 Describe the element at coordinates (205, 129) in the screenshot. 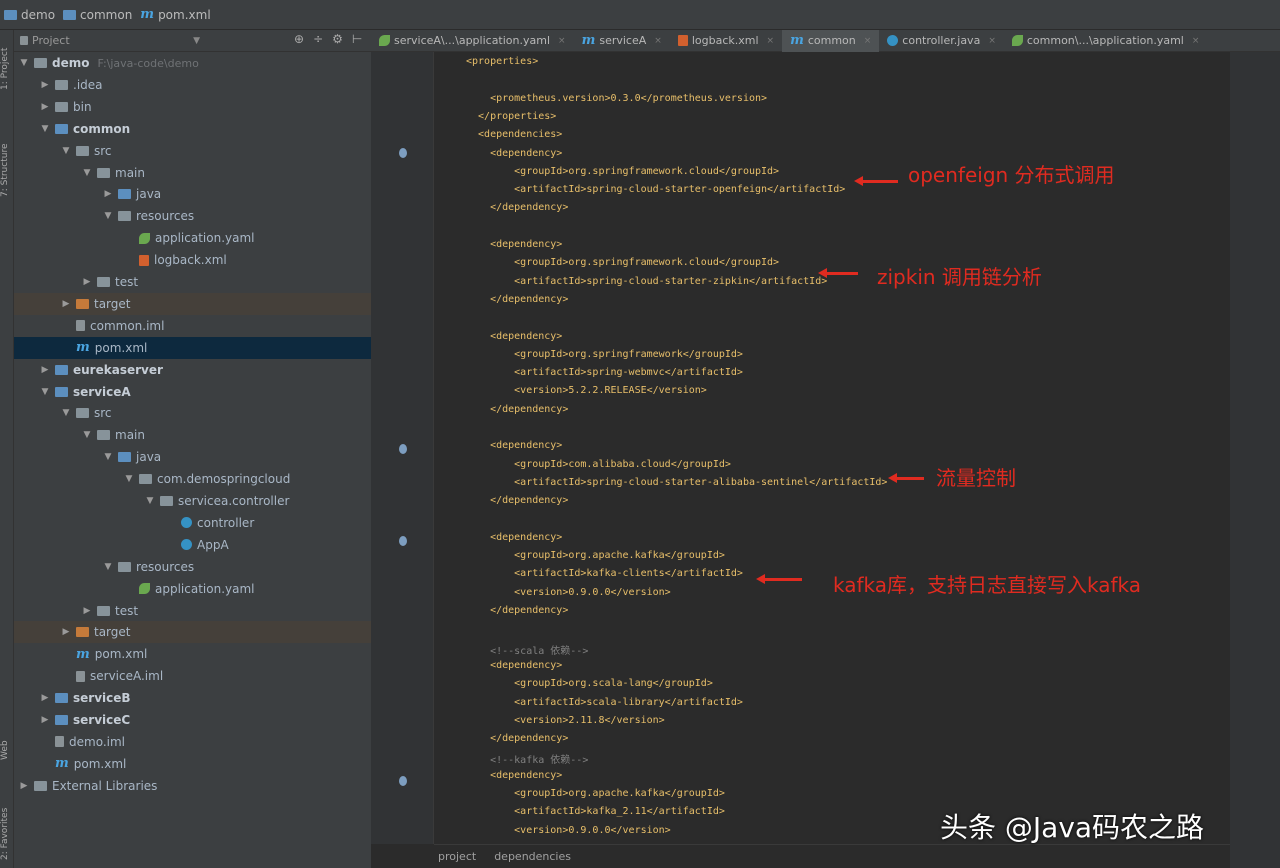

I see `tree-node: ▼ common` at that location.